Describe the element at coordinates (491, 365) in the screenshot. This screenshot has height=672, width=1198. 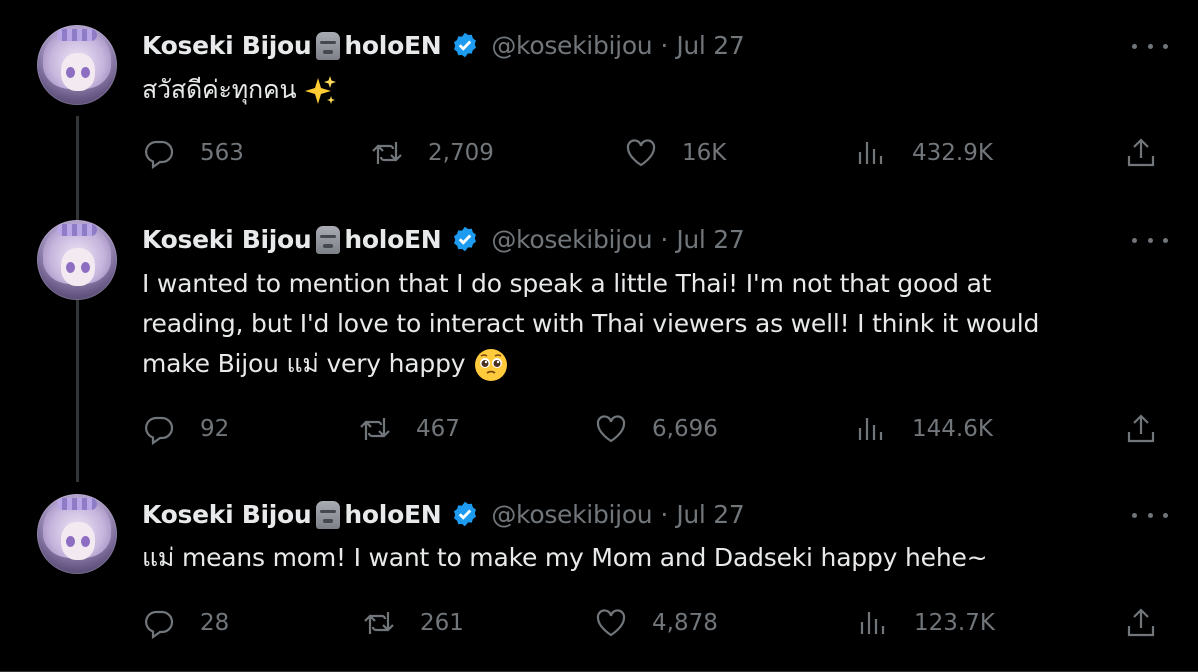
I see `pleading-face-emoji` at that location.